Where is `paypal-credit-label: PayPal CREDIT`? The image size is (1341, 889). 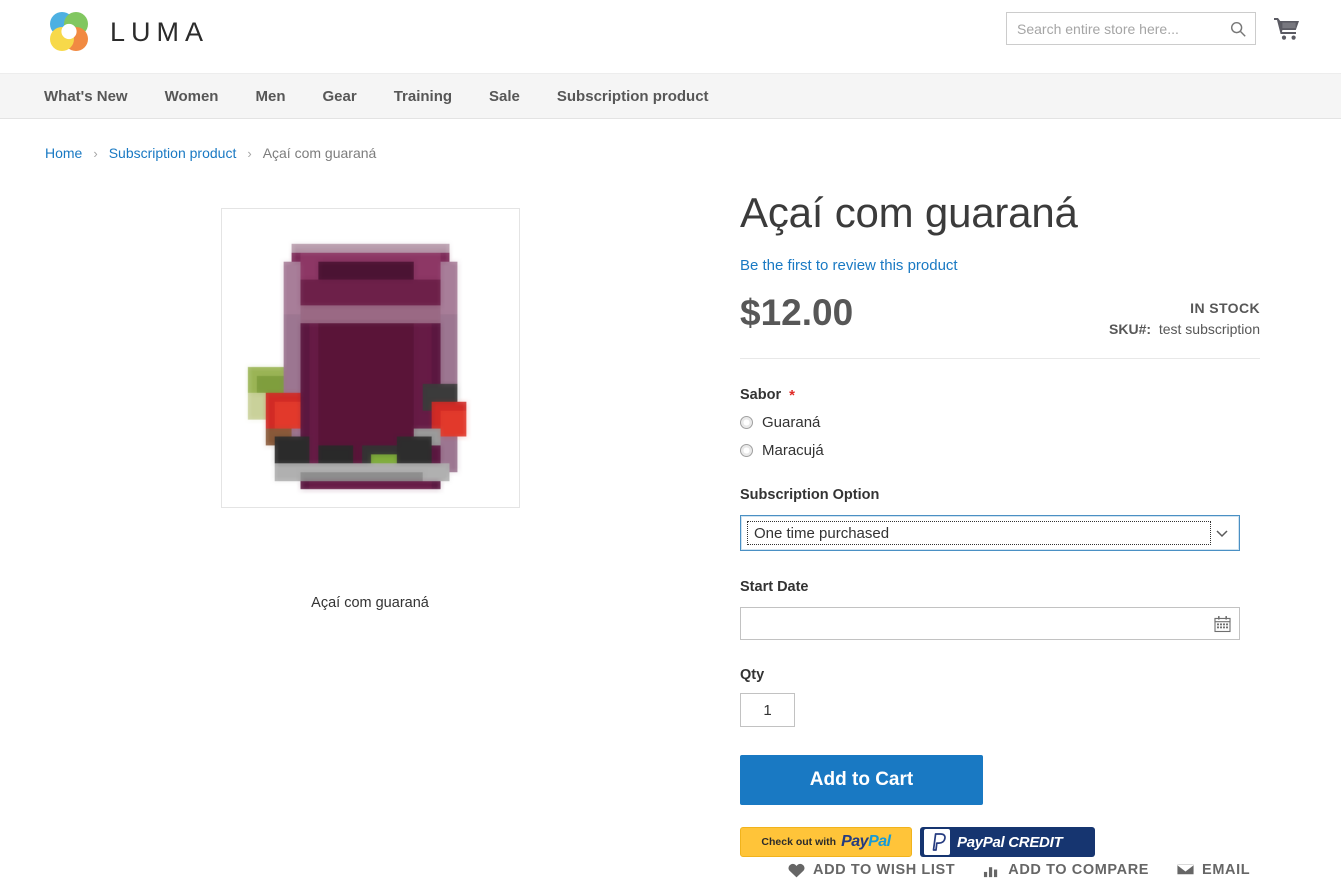
paypal-credit-label: PayPal CREDIT is located at coordinates (1010, 842).